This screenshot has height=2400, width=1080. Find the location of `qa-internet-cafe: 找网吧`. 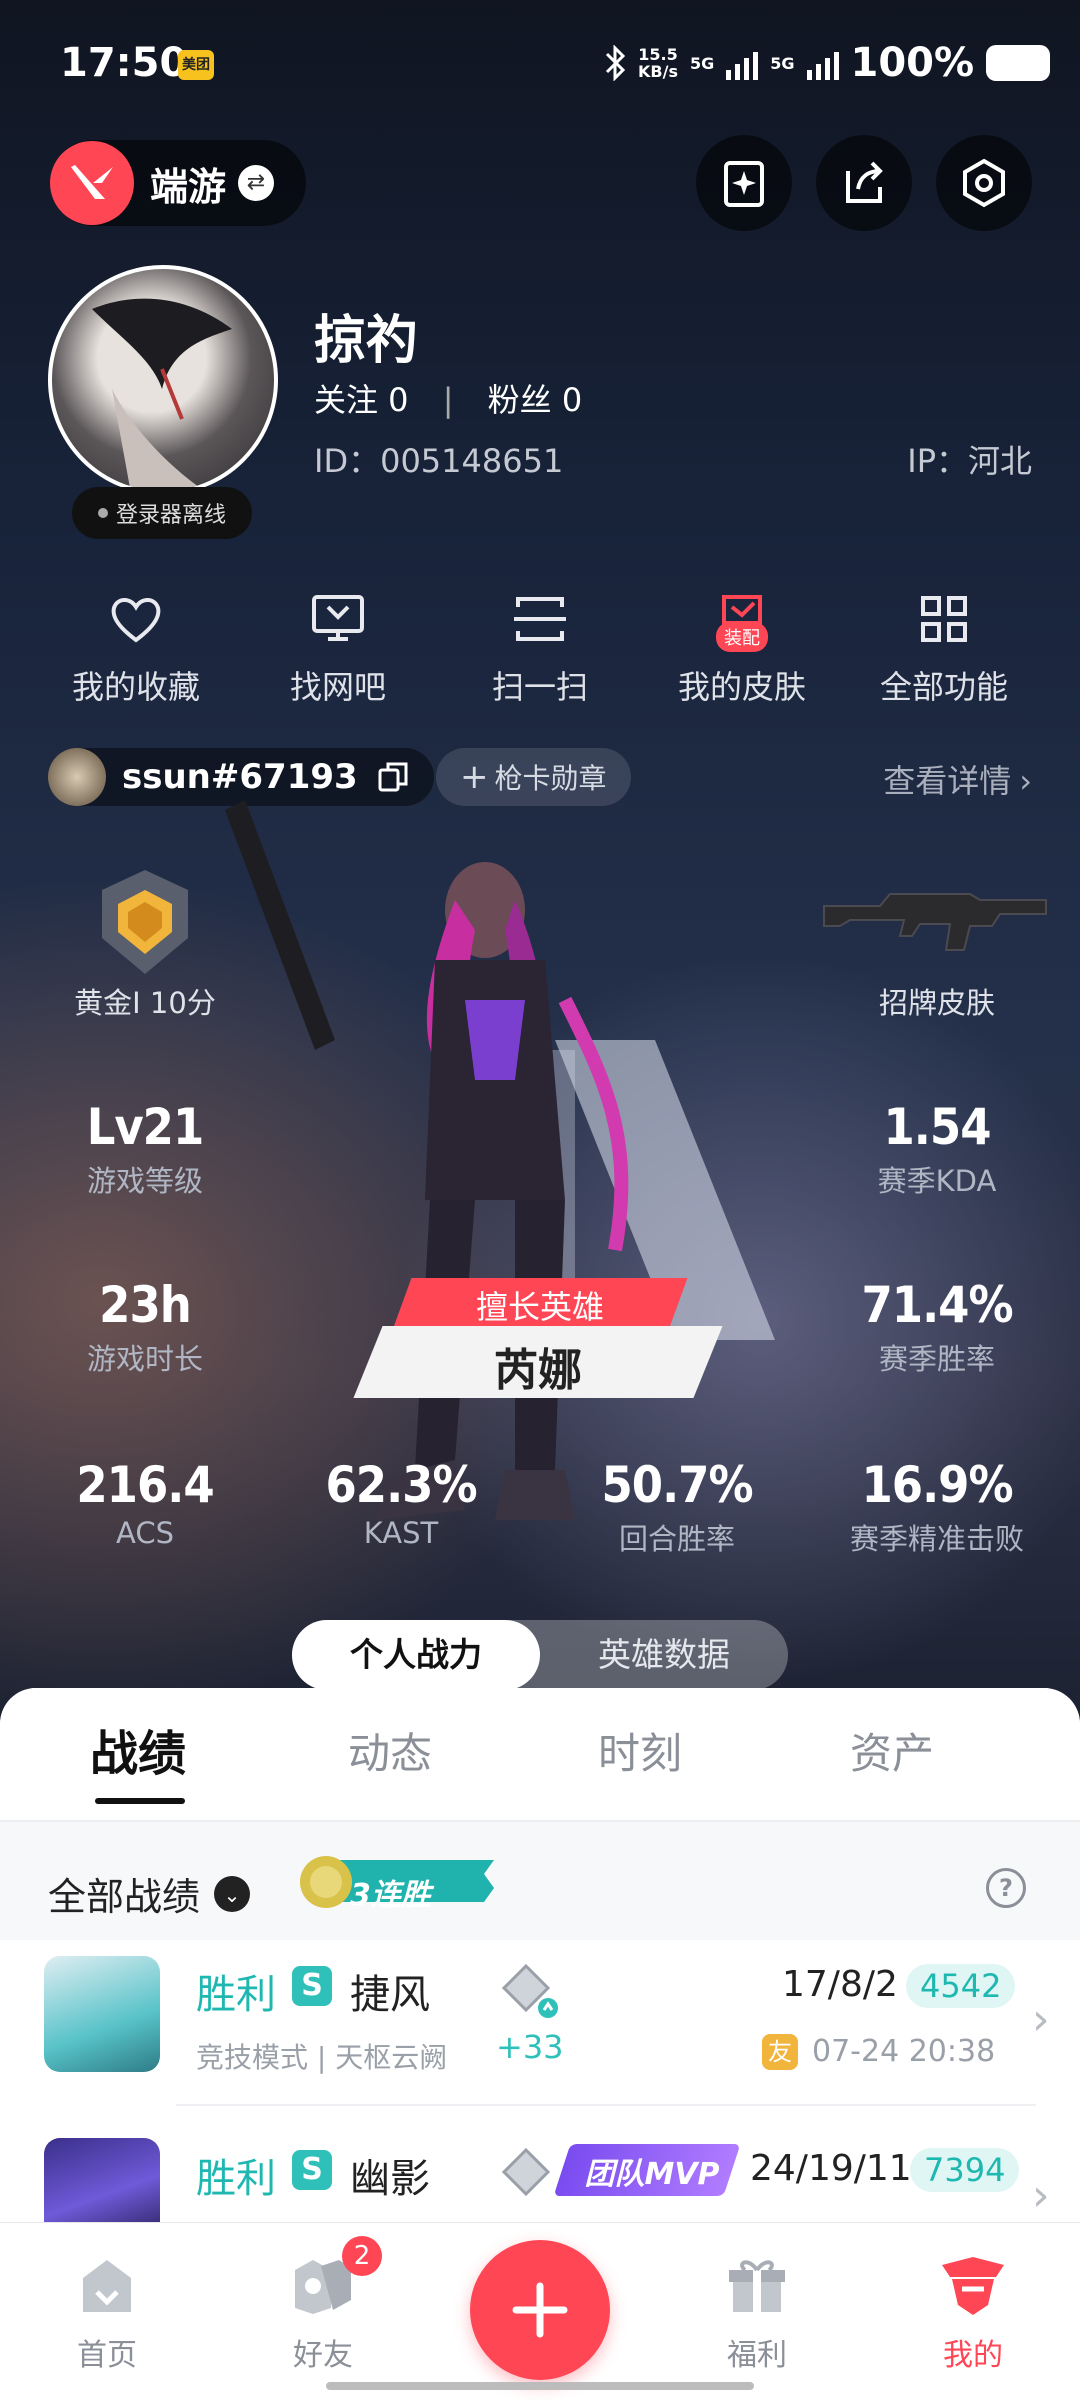

qa-internet-cafe: 找网吧 is located at coordinates (338, 647).